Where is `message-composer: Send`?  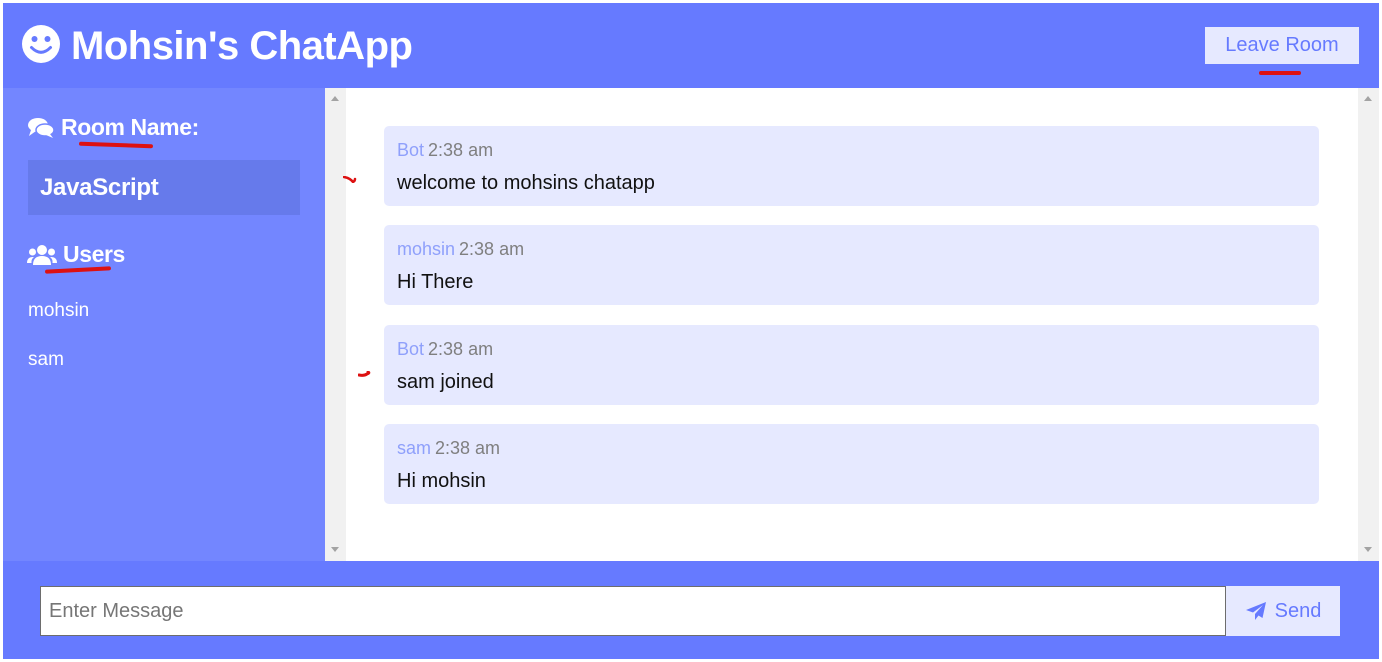
message-composer: Send is located at coordinates (691, 610).